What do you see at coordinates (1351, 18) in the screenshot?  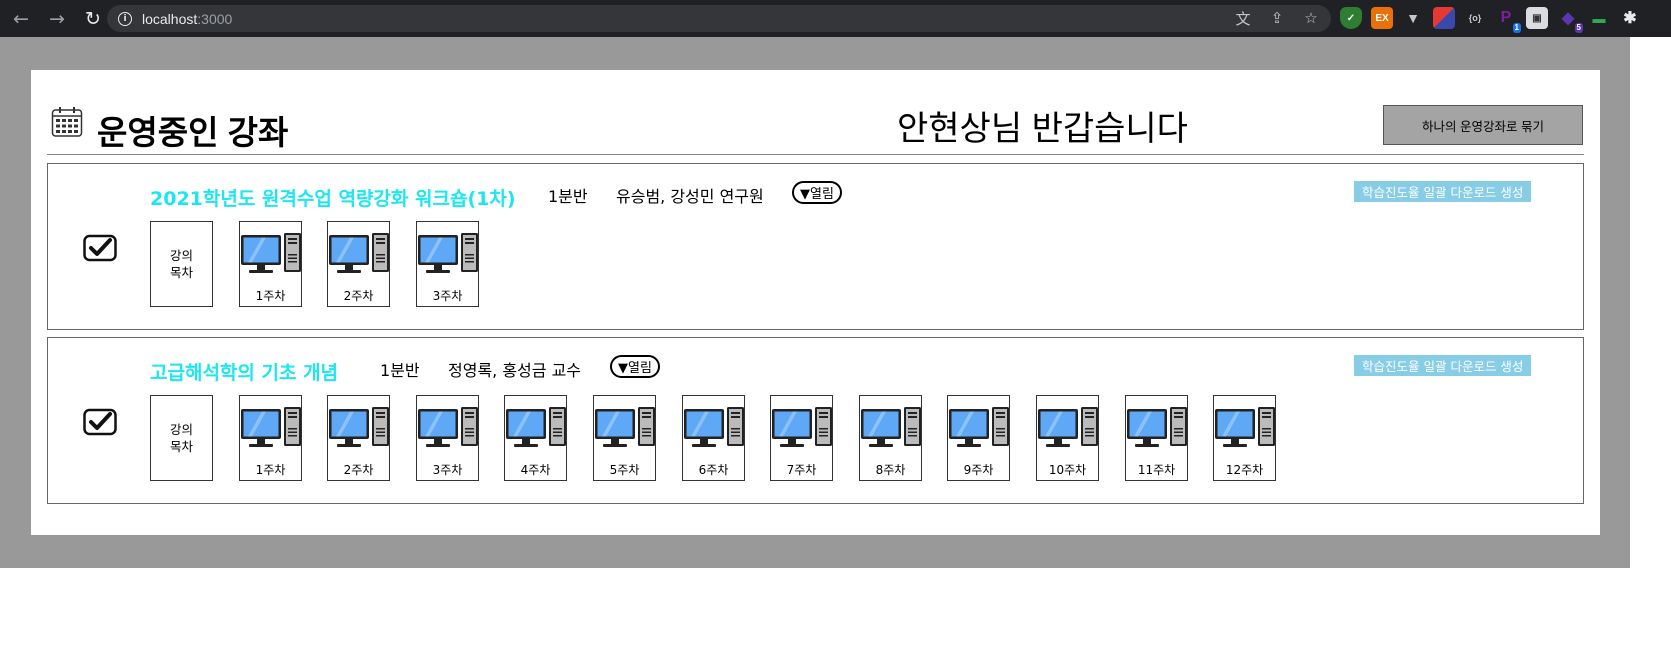 I see `shield-extension-icon: ✓` at bounding box center [1351, 18].